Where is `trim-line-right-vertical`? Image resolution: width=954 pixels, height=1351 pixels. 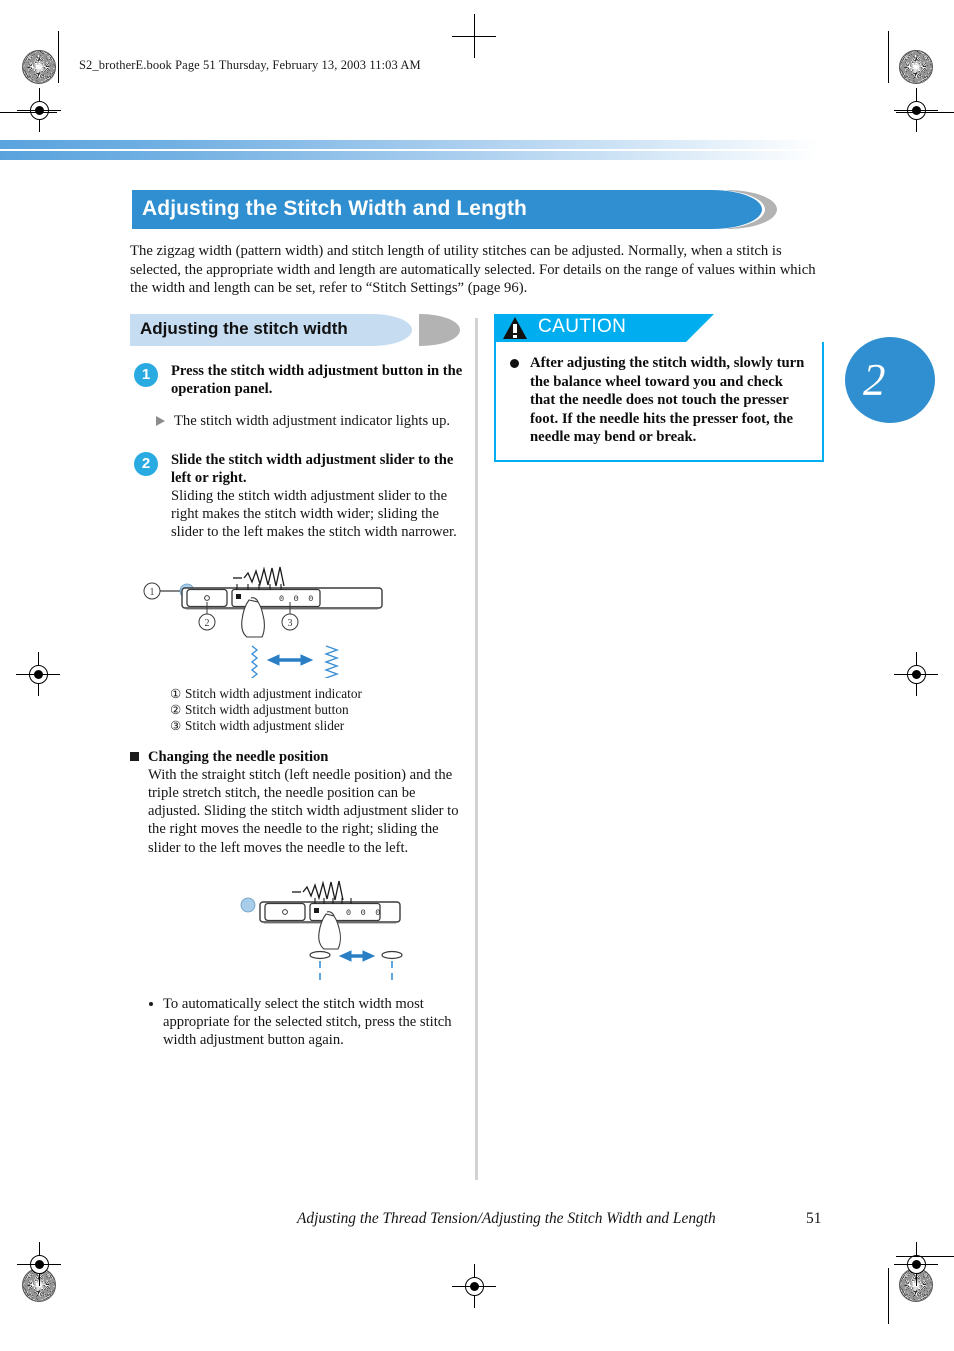 trim-line-right-vertical is located at coordinates (888, 57).